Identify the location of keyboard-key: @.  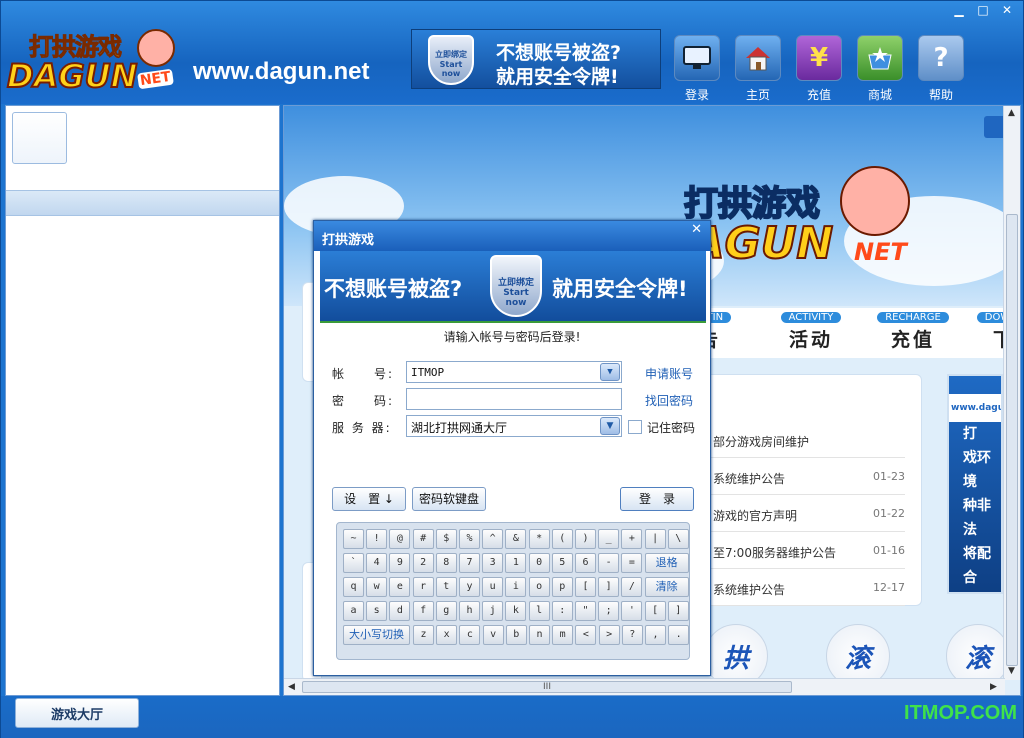
(400, 539).